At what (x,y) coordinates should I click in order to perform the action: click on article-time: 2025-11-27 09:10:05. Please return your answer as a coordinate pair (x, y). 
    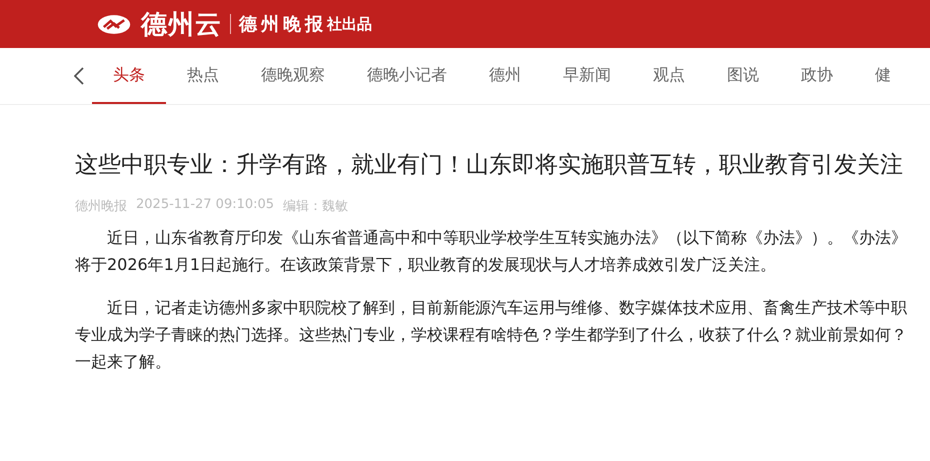
    Looking at the image, I should click on (205, 205).